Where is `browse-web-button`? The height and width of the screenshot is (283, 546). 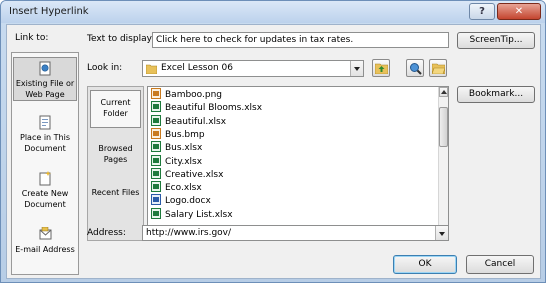
browse-web-button is located at coordinates (415, 68).